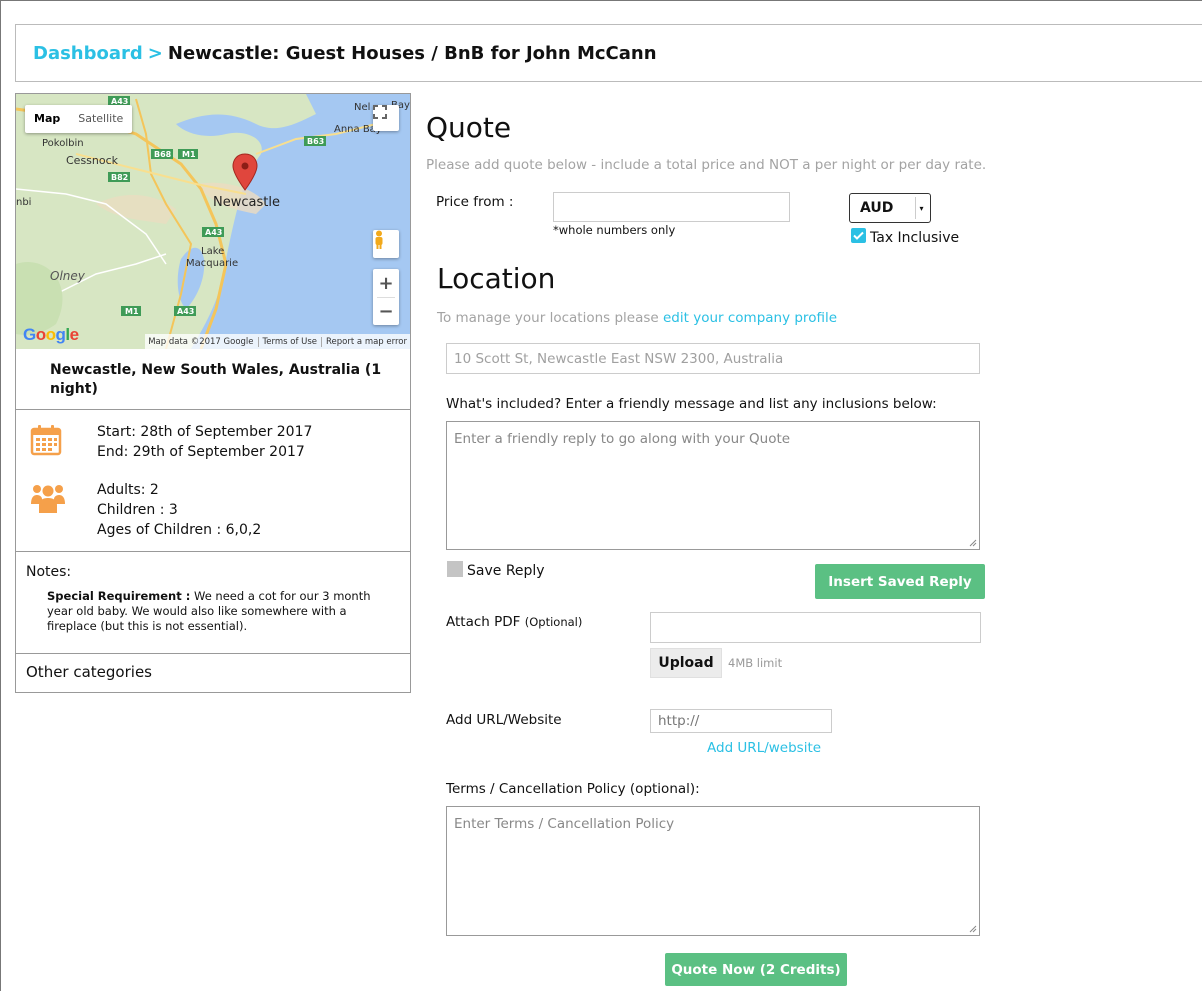 Image resolution: width=1202 pixels, height=991 pixels. What do you see at coordinates (764, 748) in the screenshot?
I see `add-url-link: Add URL/website` at bounding box center [764, 748].